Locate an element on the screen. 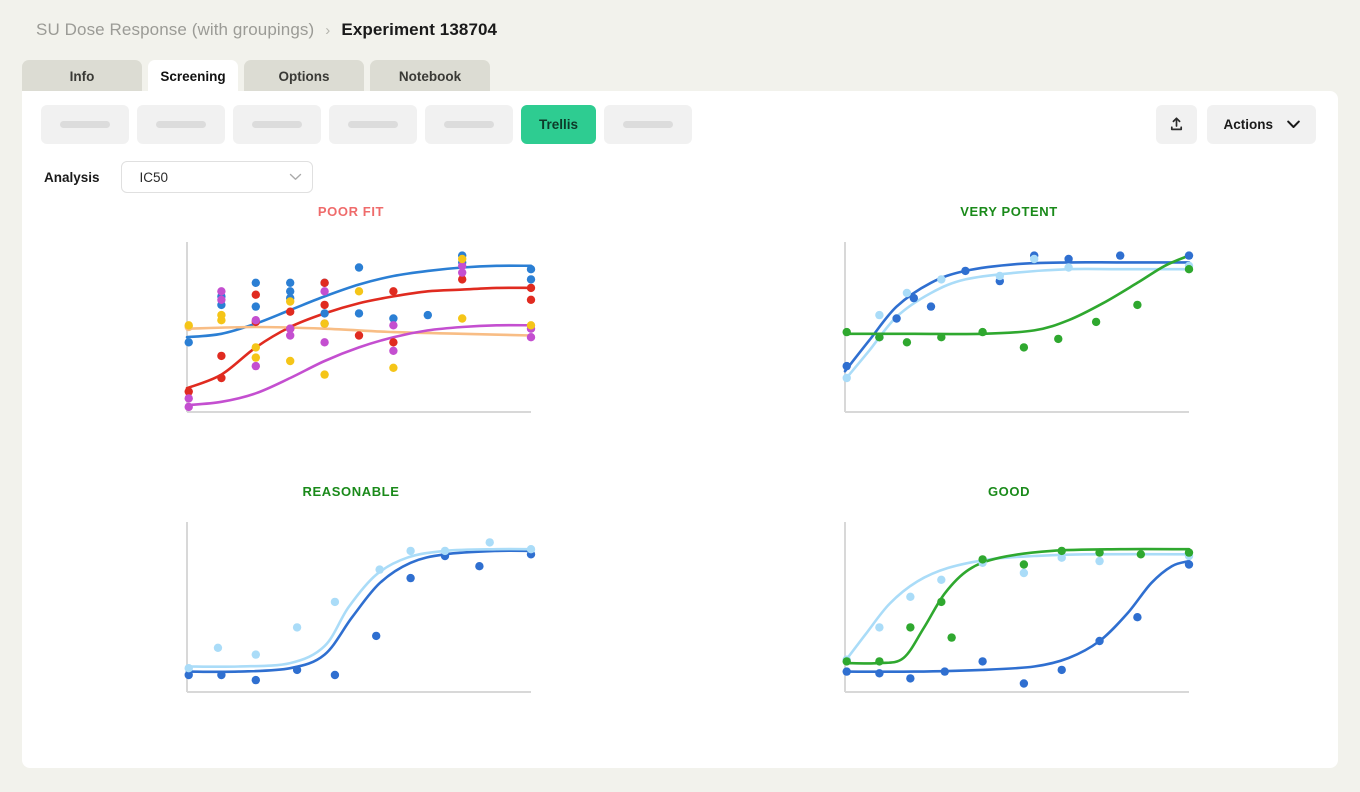 This screenshot has width=1360, height=792. upload-button is located at coordinates (1177, 124).